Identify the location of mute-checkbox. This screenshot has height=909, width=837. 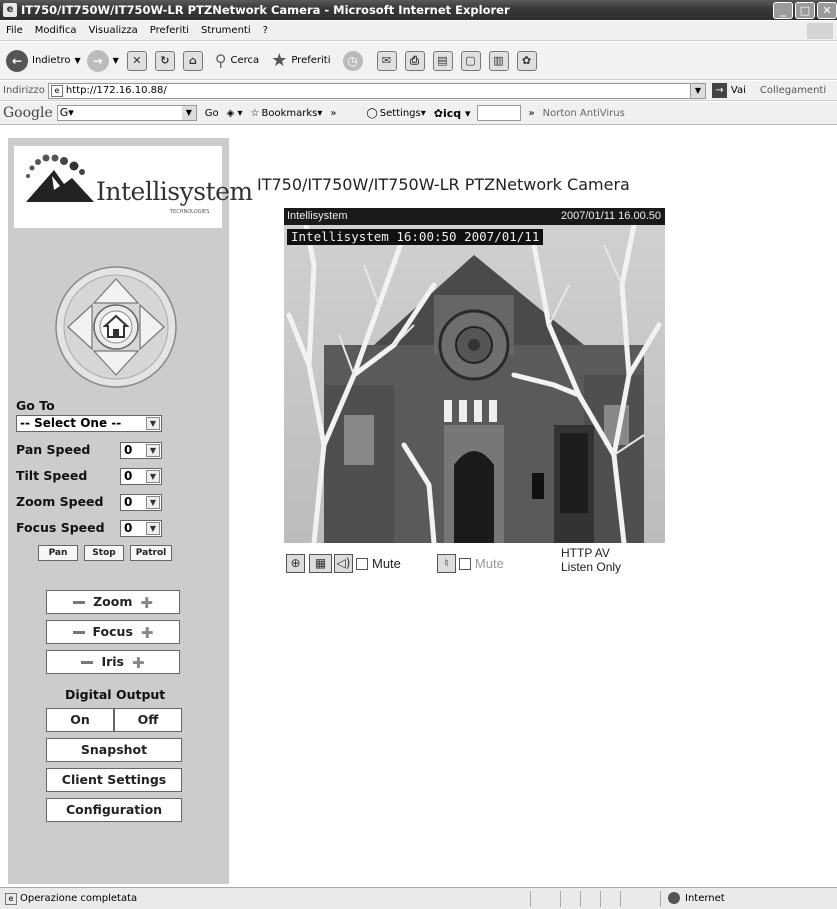
(362, 563).